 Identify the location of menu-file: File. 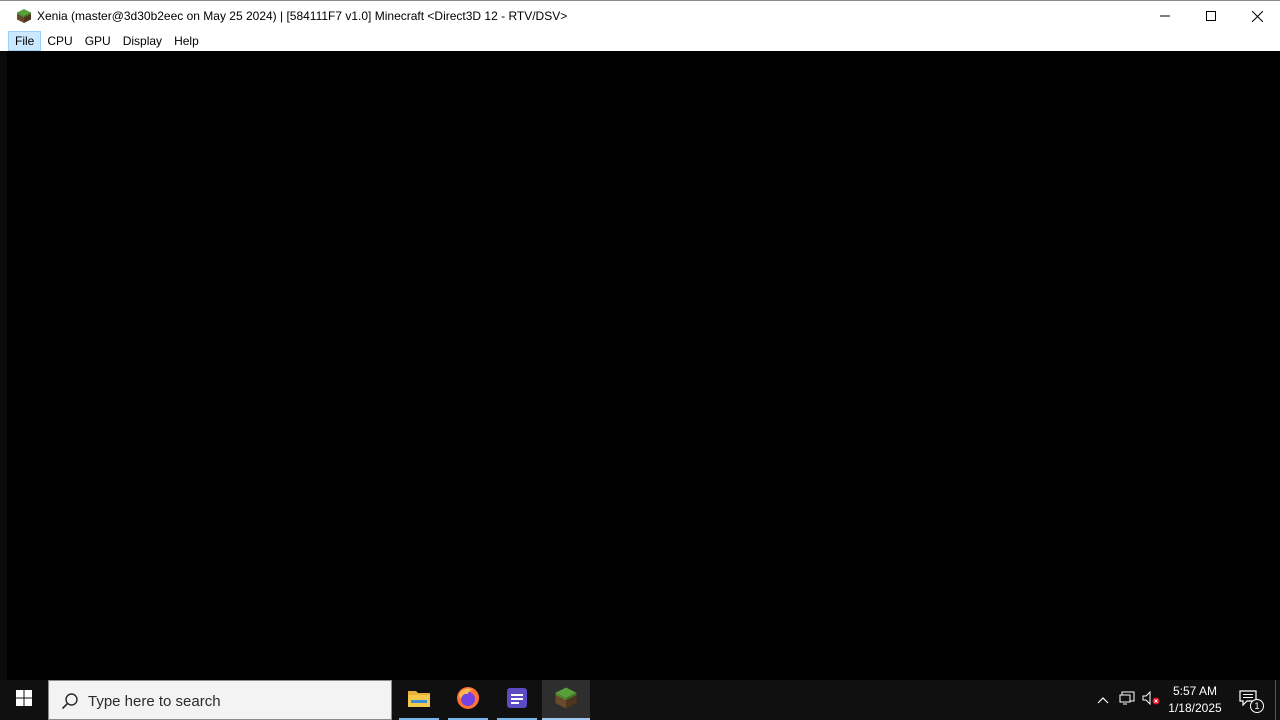
(25, 41).